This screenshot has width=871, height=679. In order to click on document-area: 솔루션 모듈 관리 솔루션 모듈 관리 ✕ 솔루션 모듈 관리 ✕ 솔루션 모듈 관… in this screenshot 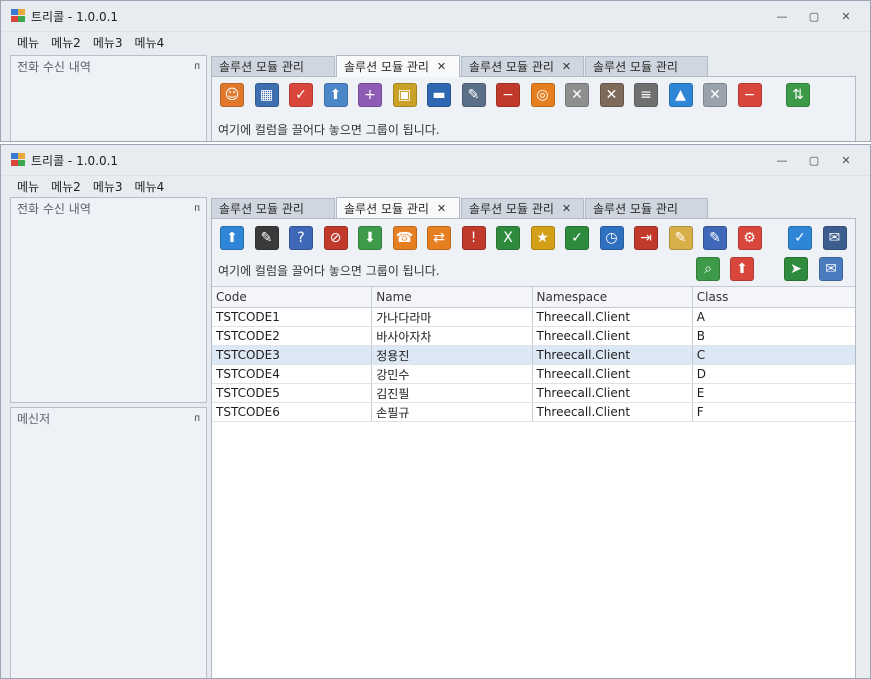, I will do `click(533, 98)`.